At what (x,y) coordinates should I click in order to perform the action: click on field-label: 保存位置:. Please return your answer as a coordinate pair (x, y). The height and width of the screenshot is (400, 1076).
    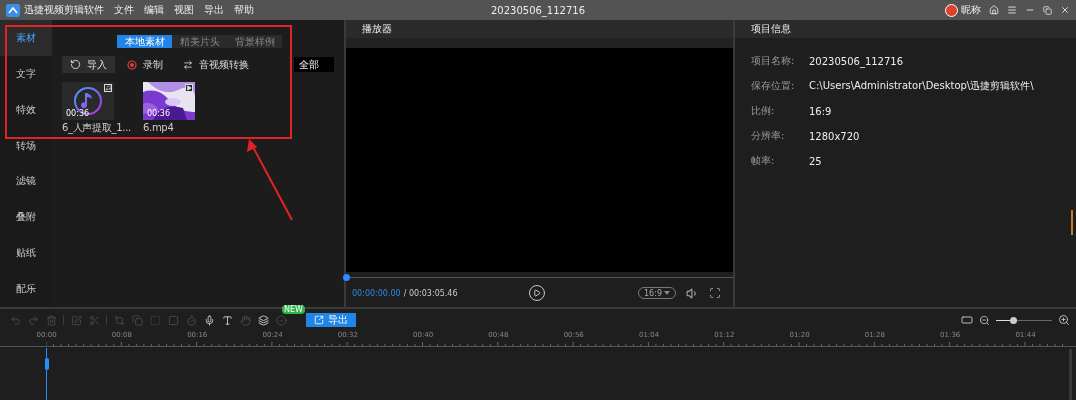
    Looking at the image, I should click on (773, 86).